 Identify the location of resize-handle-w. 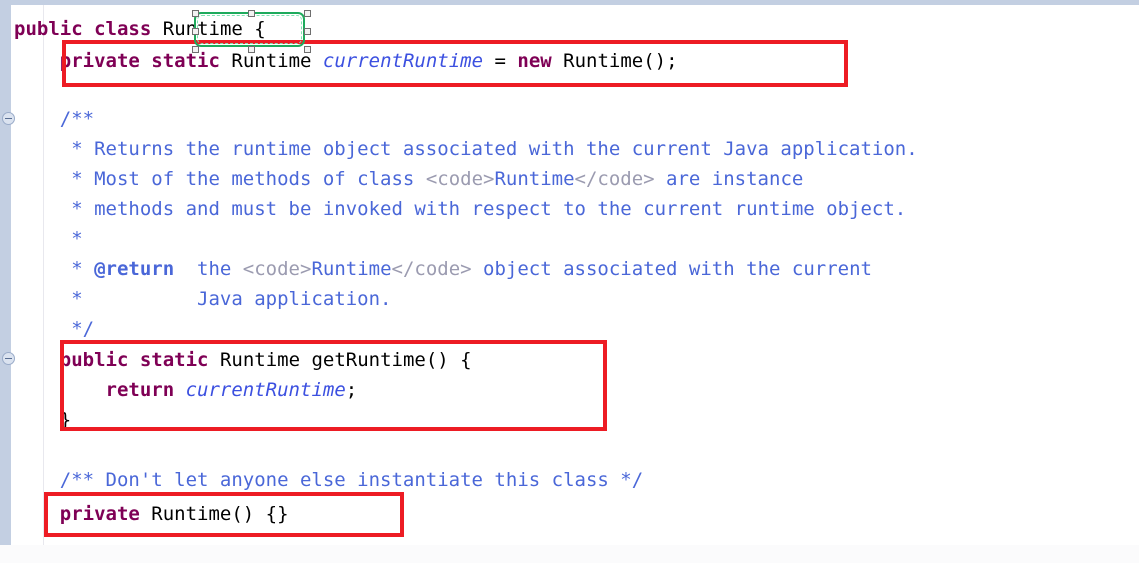
(195, 31).